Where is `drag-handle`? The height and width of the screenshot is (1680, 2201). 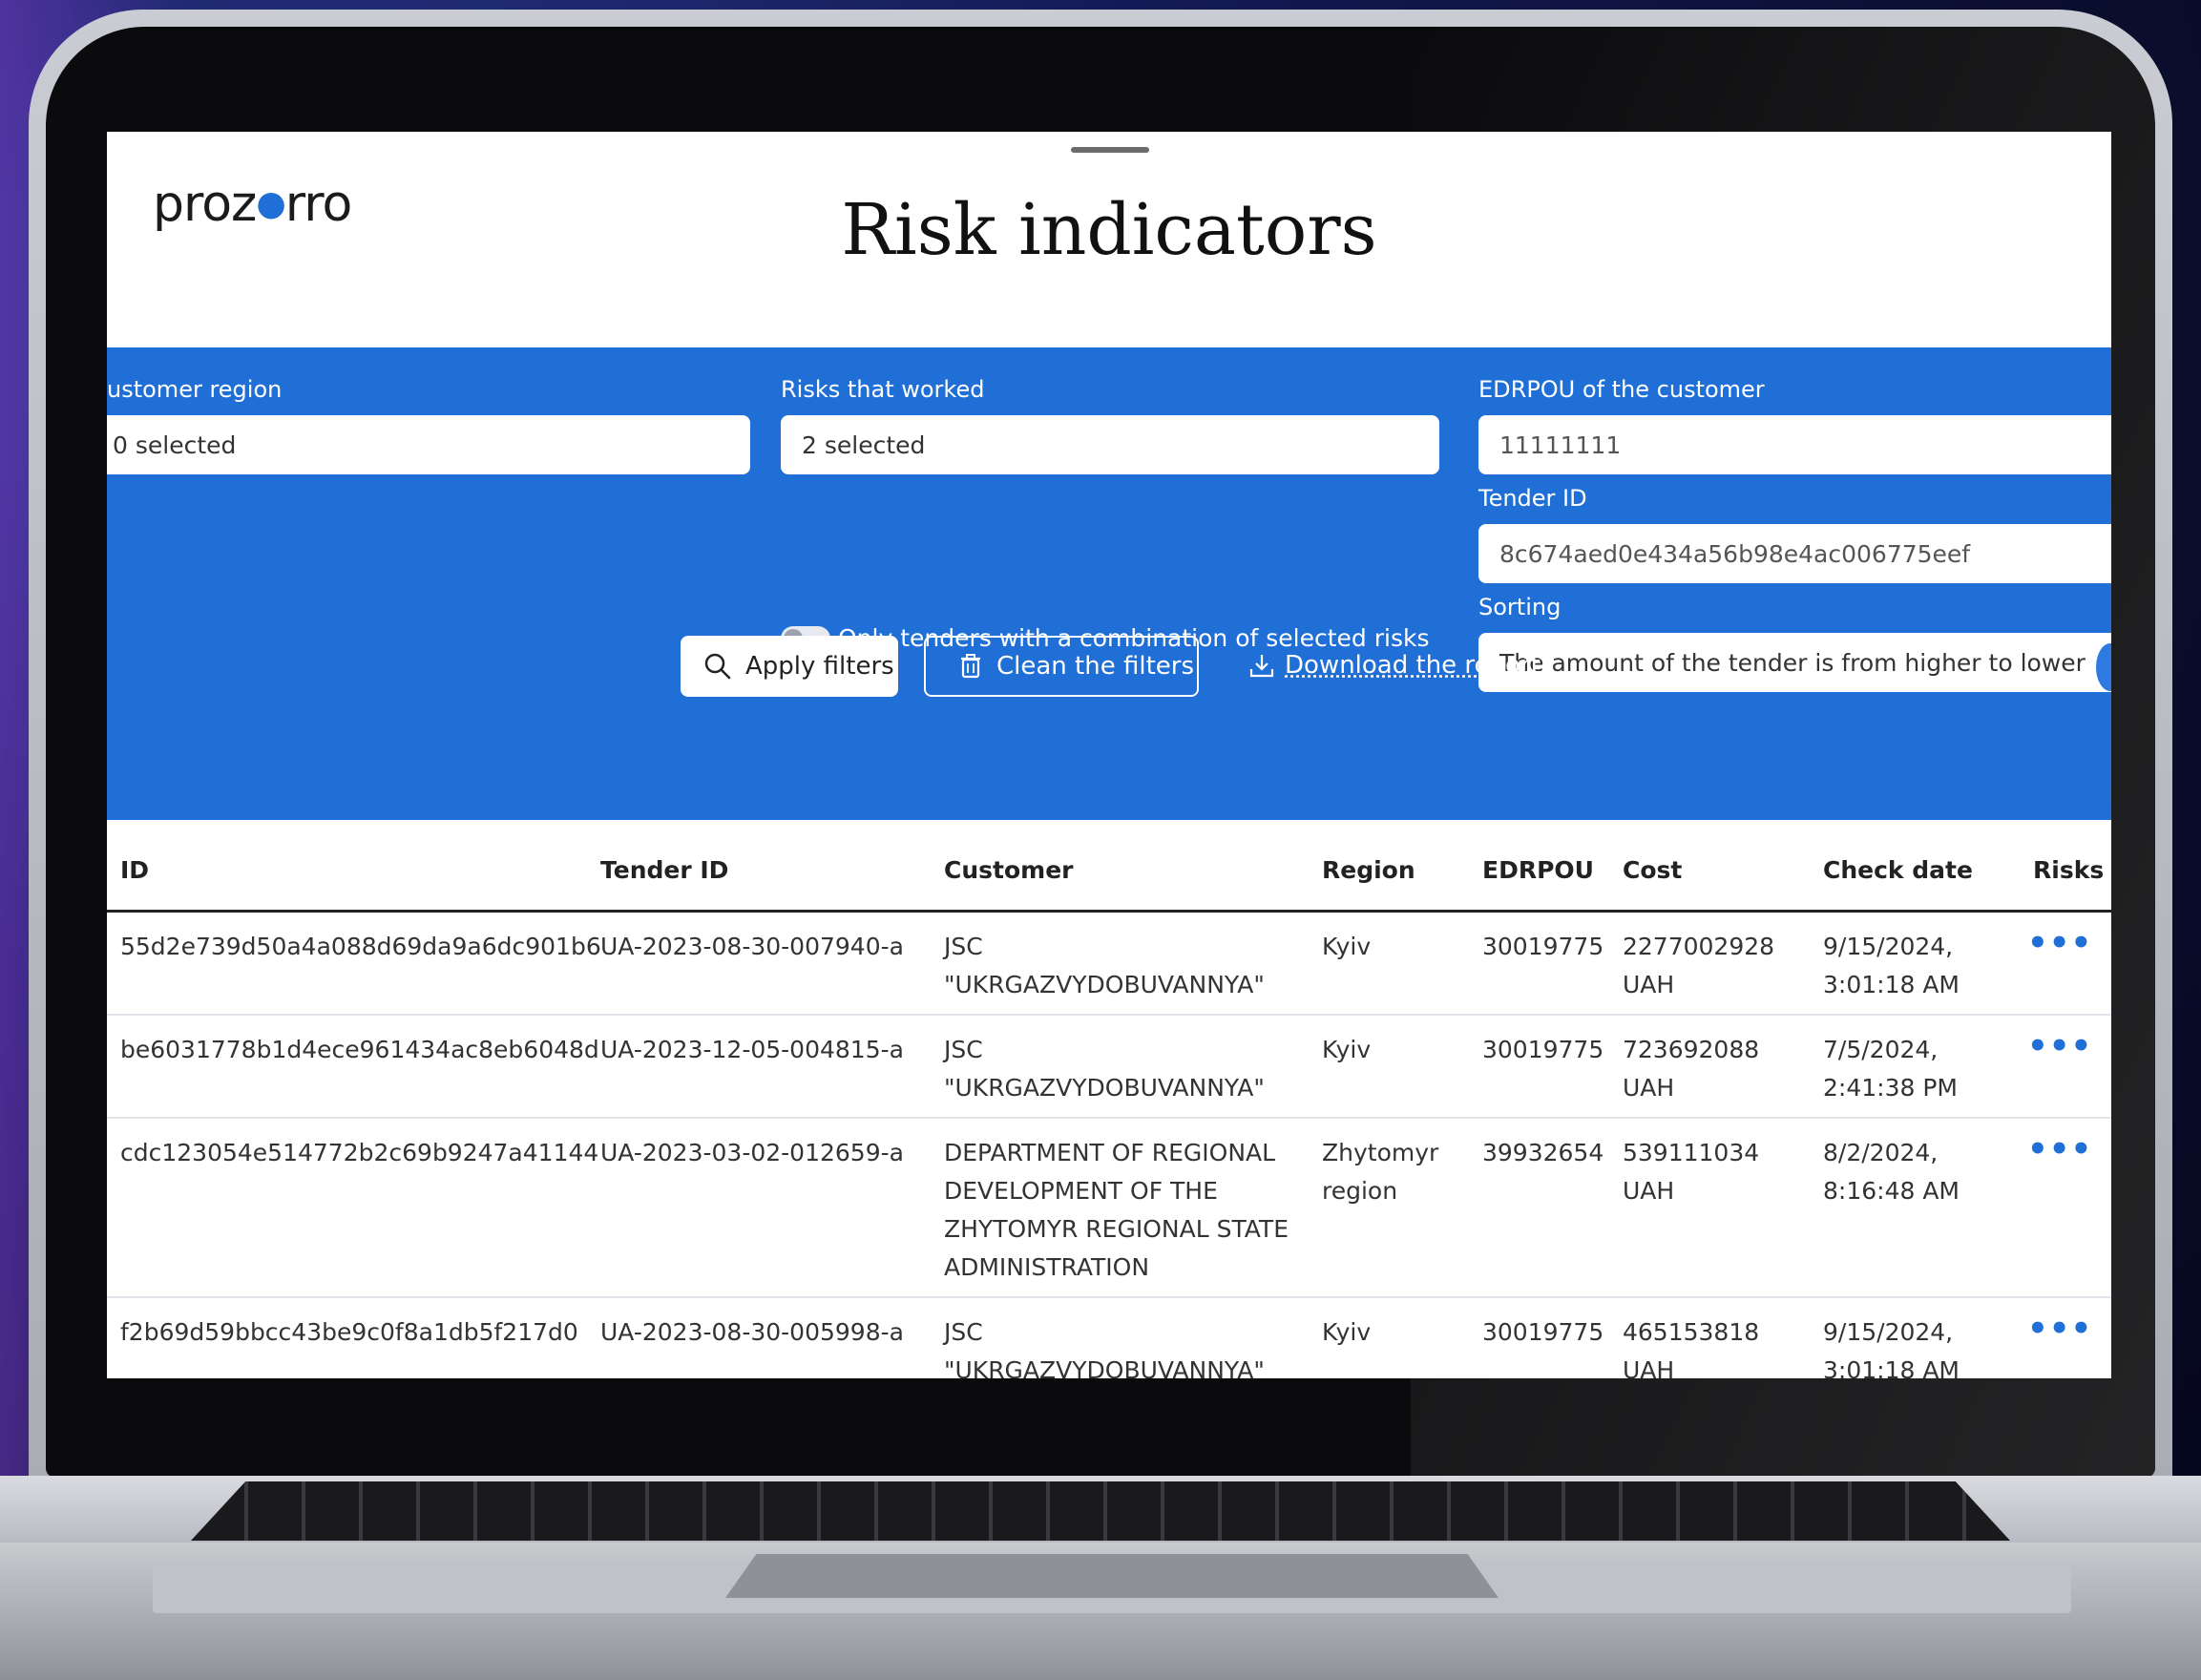
drag-handle is located at coordinates (1110, 150).